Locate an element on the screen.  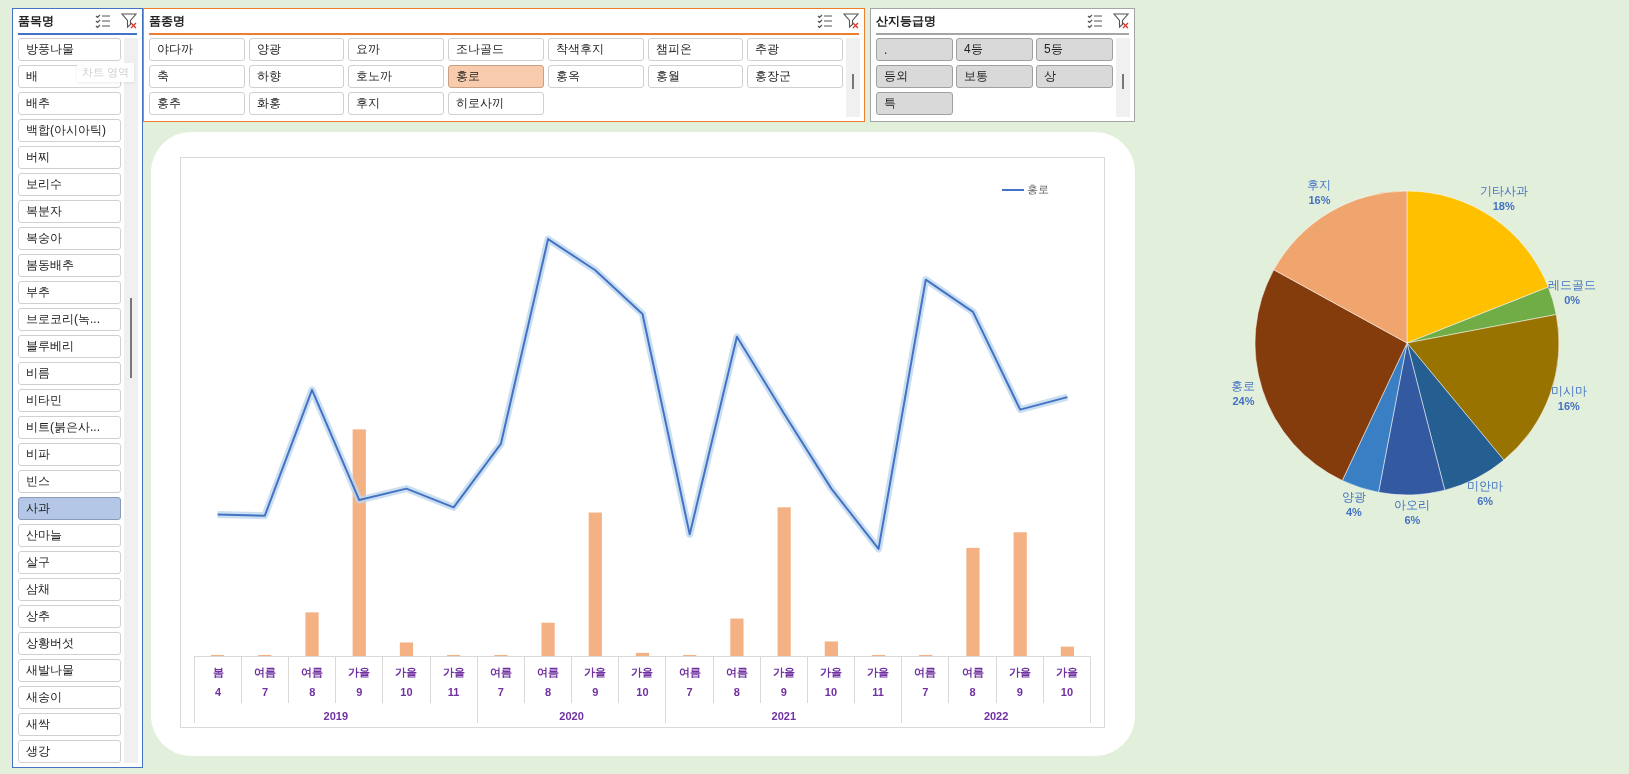
axis-label: 2022 is located at coordinates (996, 715).